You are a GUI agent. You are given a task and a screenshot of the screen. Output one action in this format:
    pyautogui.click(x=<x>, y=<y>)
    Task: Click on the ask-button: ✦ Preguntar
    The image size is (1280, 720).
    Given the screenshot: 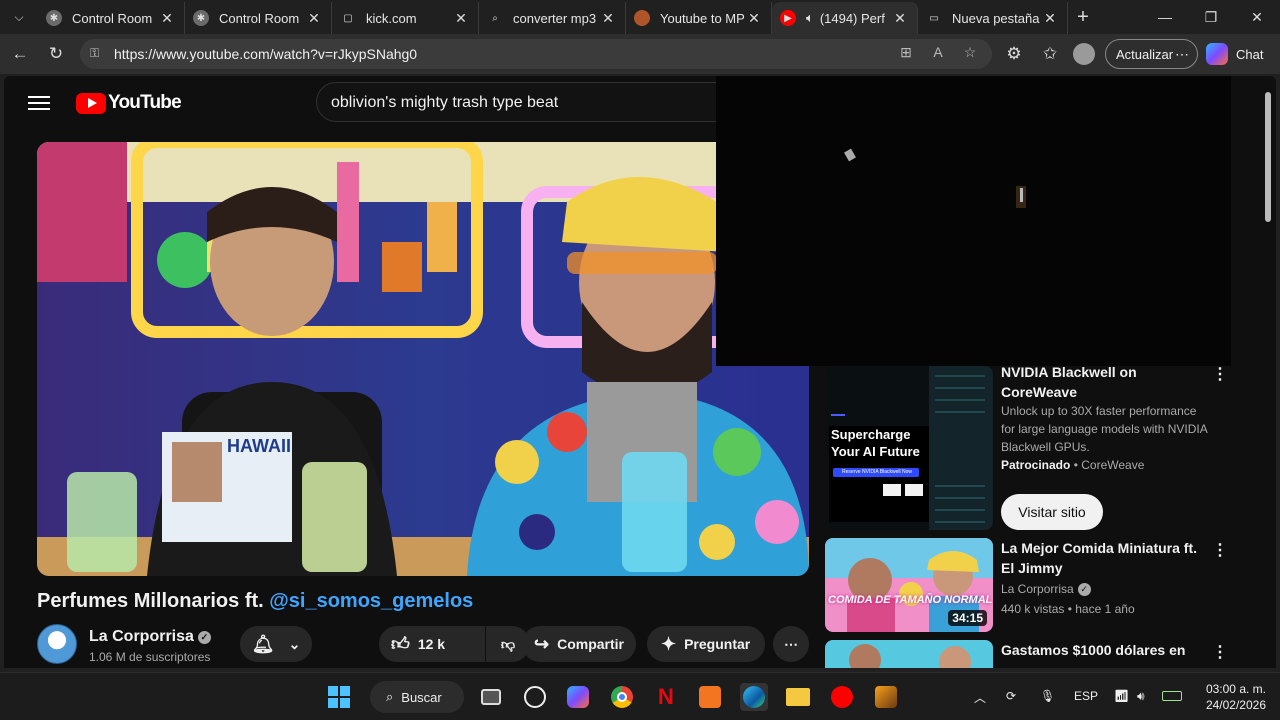 What is the action you would take?
    pyautogui.click(x=706, y=644)
    